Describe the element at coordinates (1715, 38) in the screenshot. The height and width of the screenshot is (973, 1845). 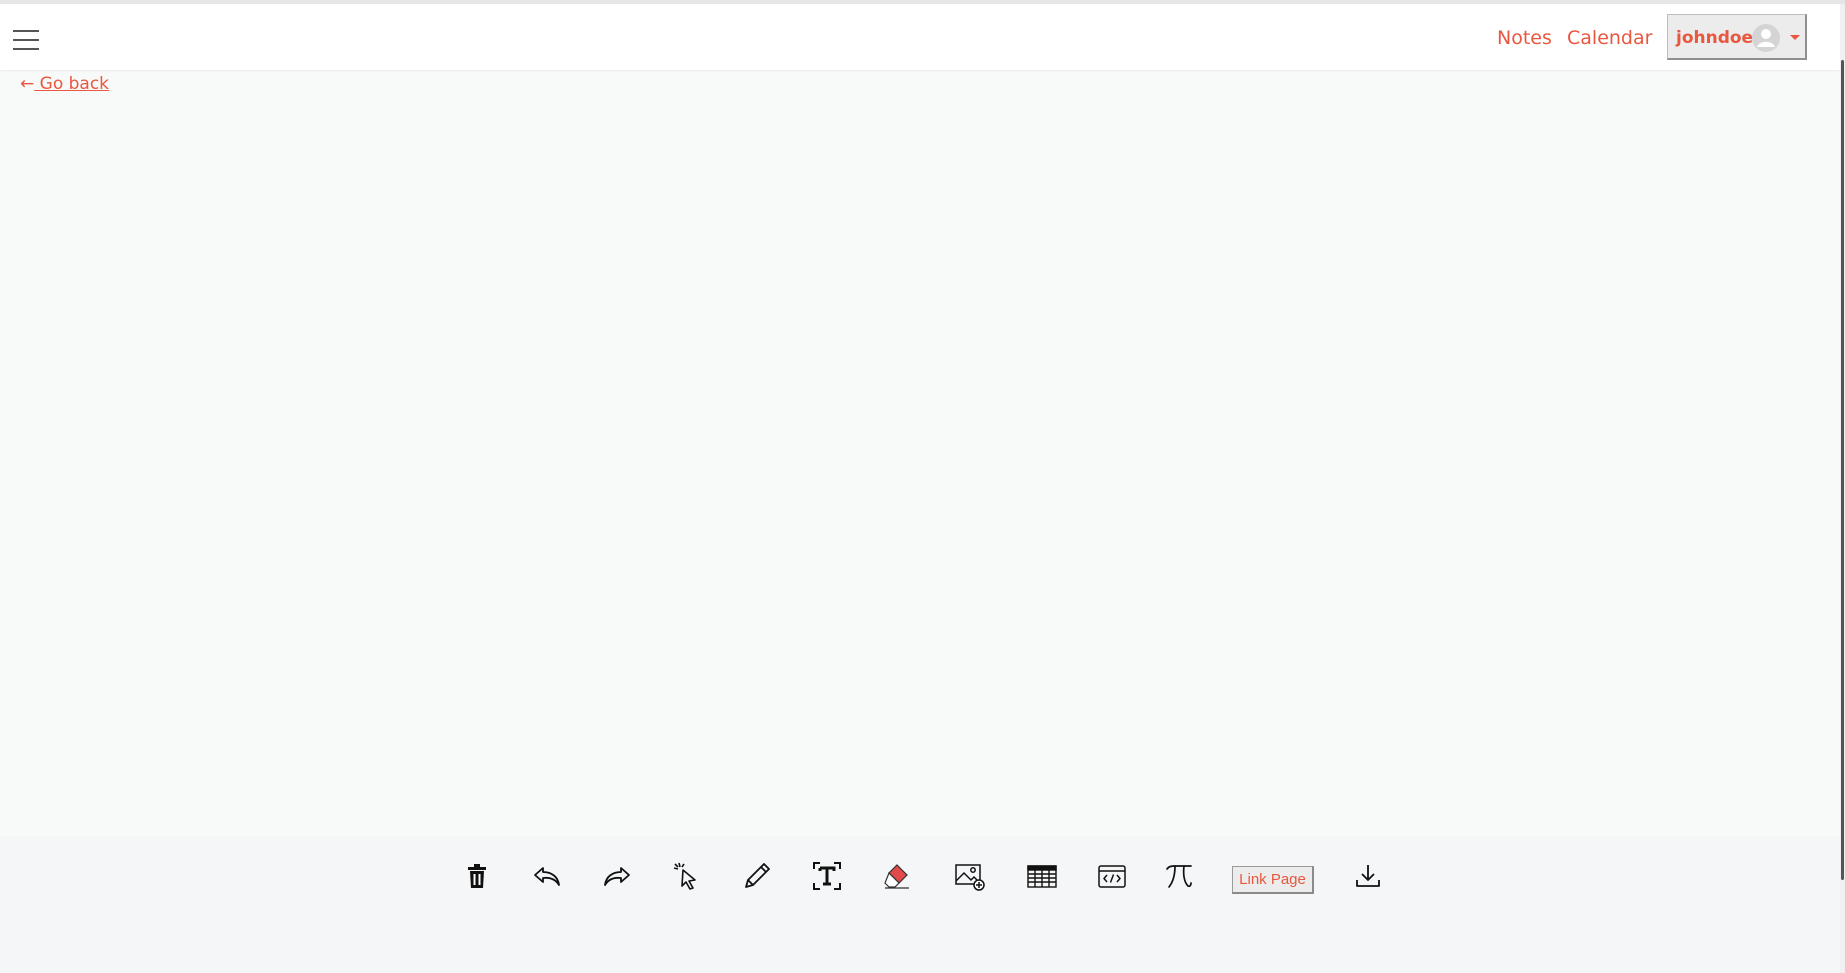
I see `username-label: johndoe` at that location.